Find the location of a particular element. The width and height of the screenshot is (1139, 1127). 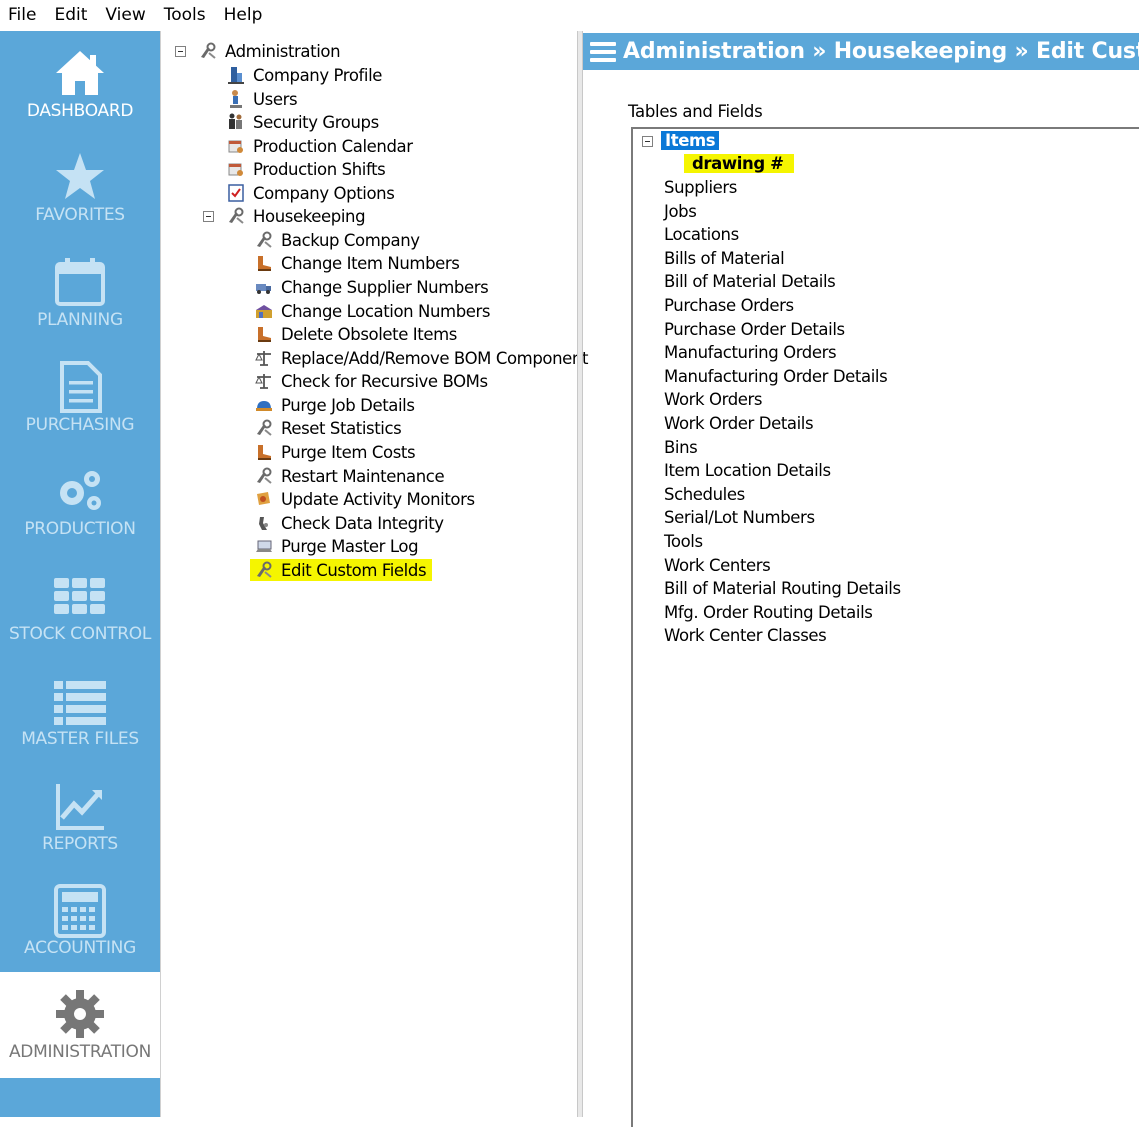

tree-item-check-data-integrity: Check Data Integrity is located at coordinates (349, 523).